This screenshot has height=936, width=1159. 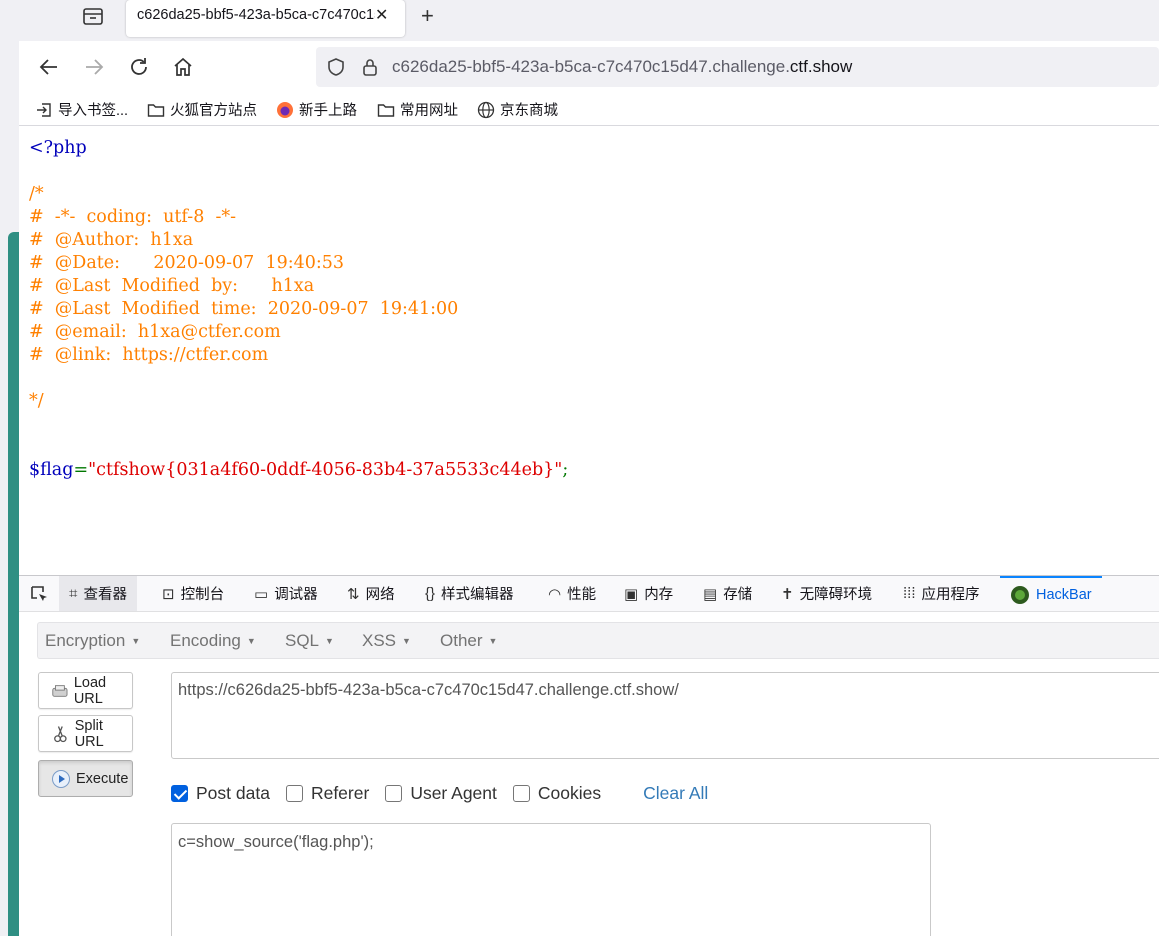 What do you see at coordinates (9, 468) in the screenshot?
I see `left-window-edge` at bounding box center [9, 468].